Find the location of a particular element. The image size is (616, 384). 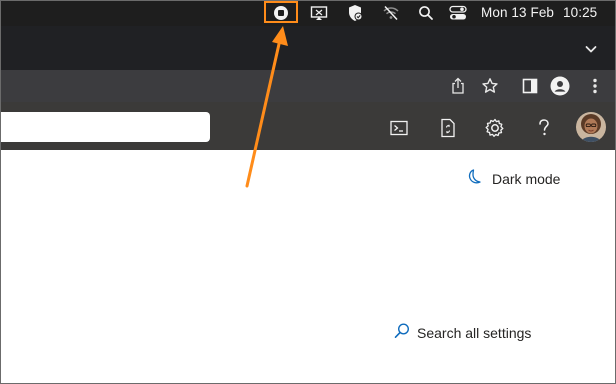

annotation-highlight-box is located at coordinates (281, 12).